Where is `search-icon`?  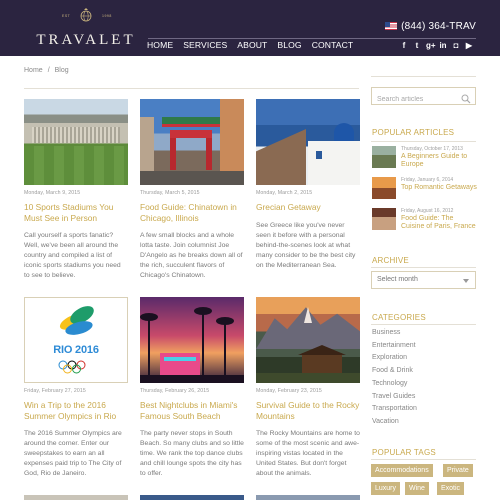 search-icon is located at coordinates (466, 97).